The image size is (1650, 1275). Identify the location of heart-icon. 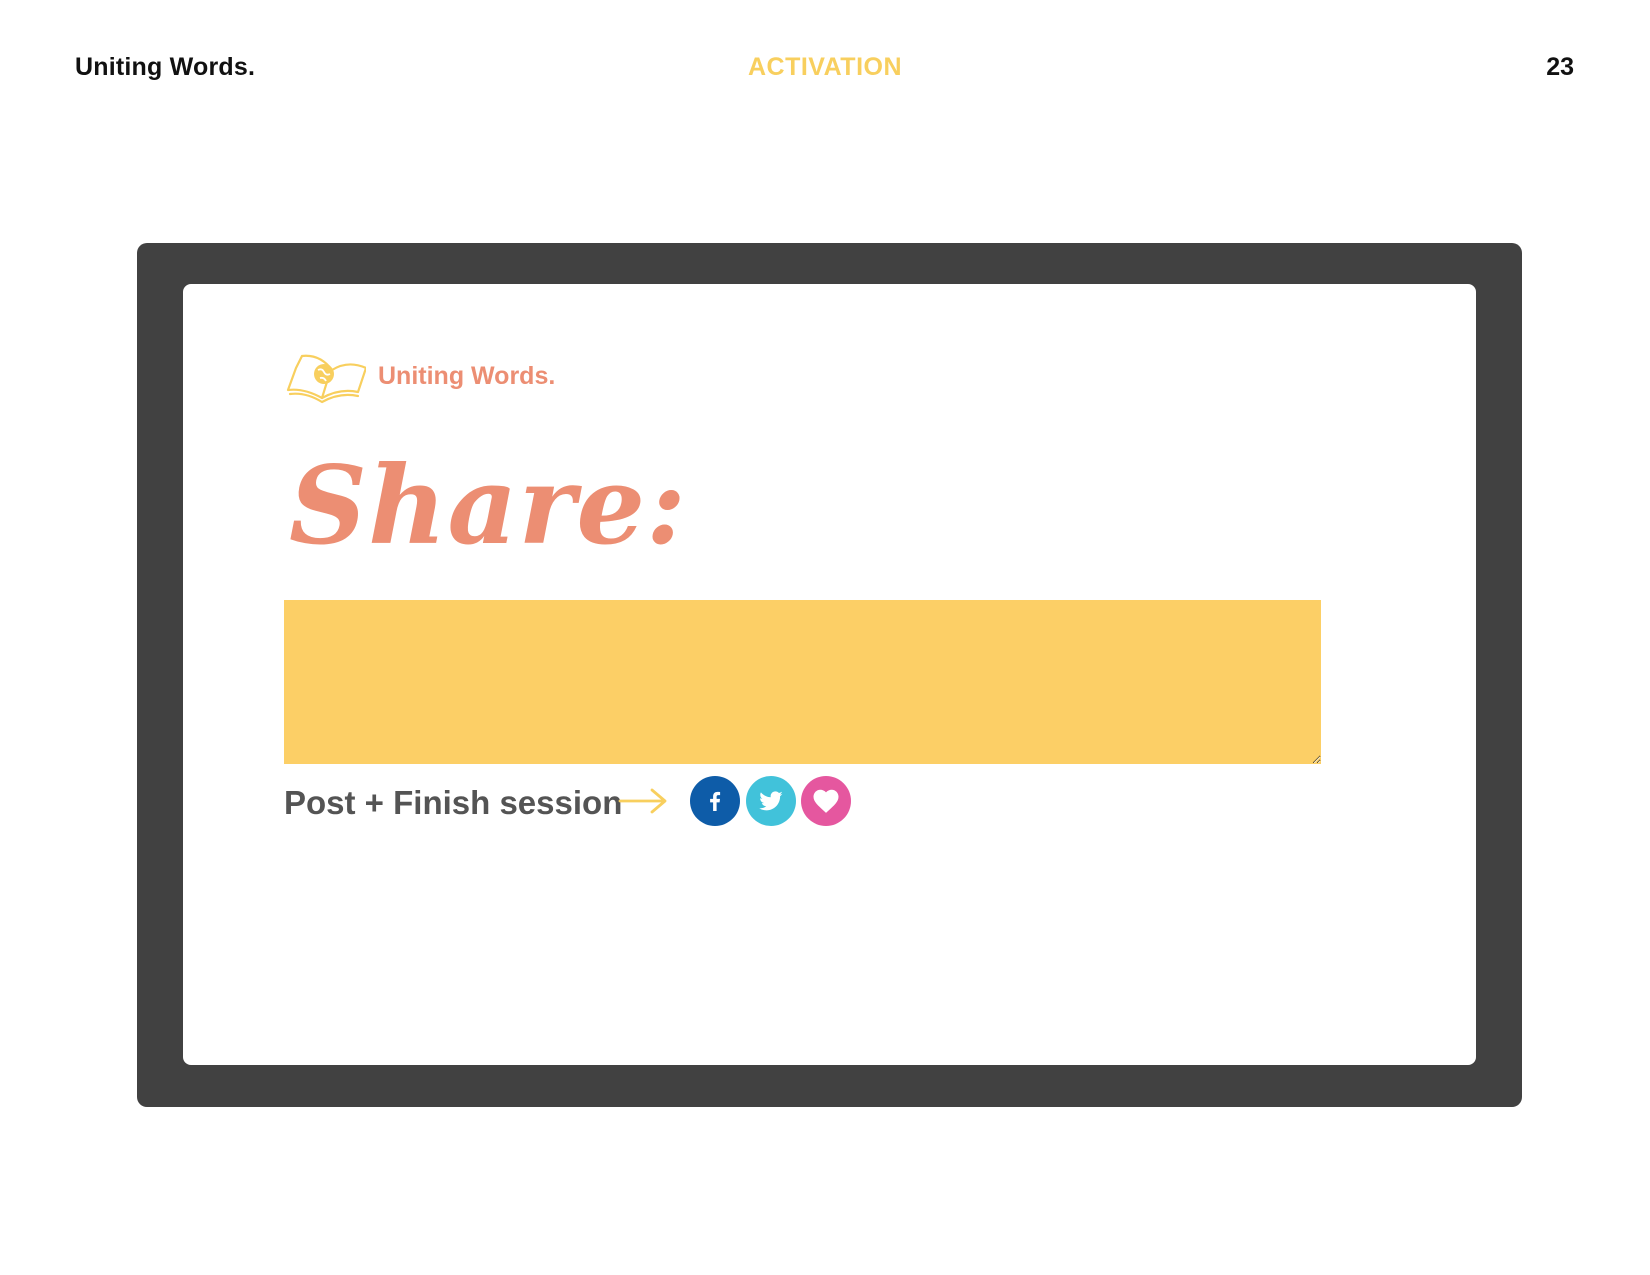
(826, 801).